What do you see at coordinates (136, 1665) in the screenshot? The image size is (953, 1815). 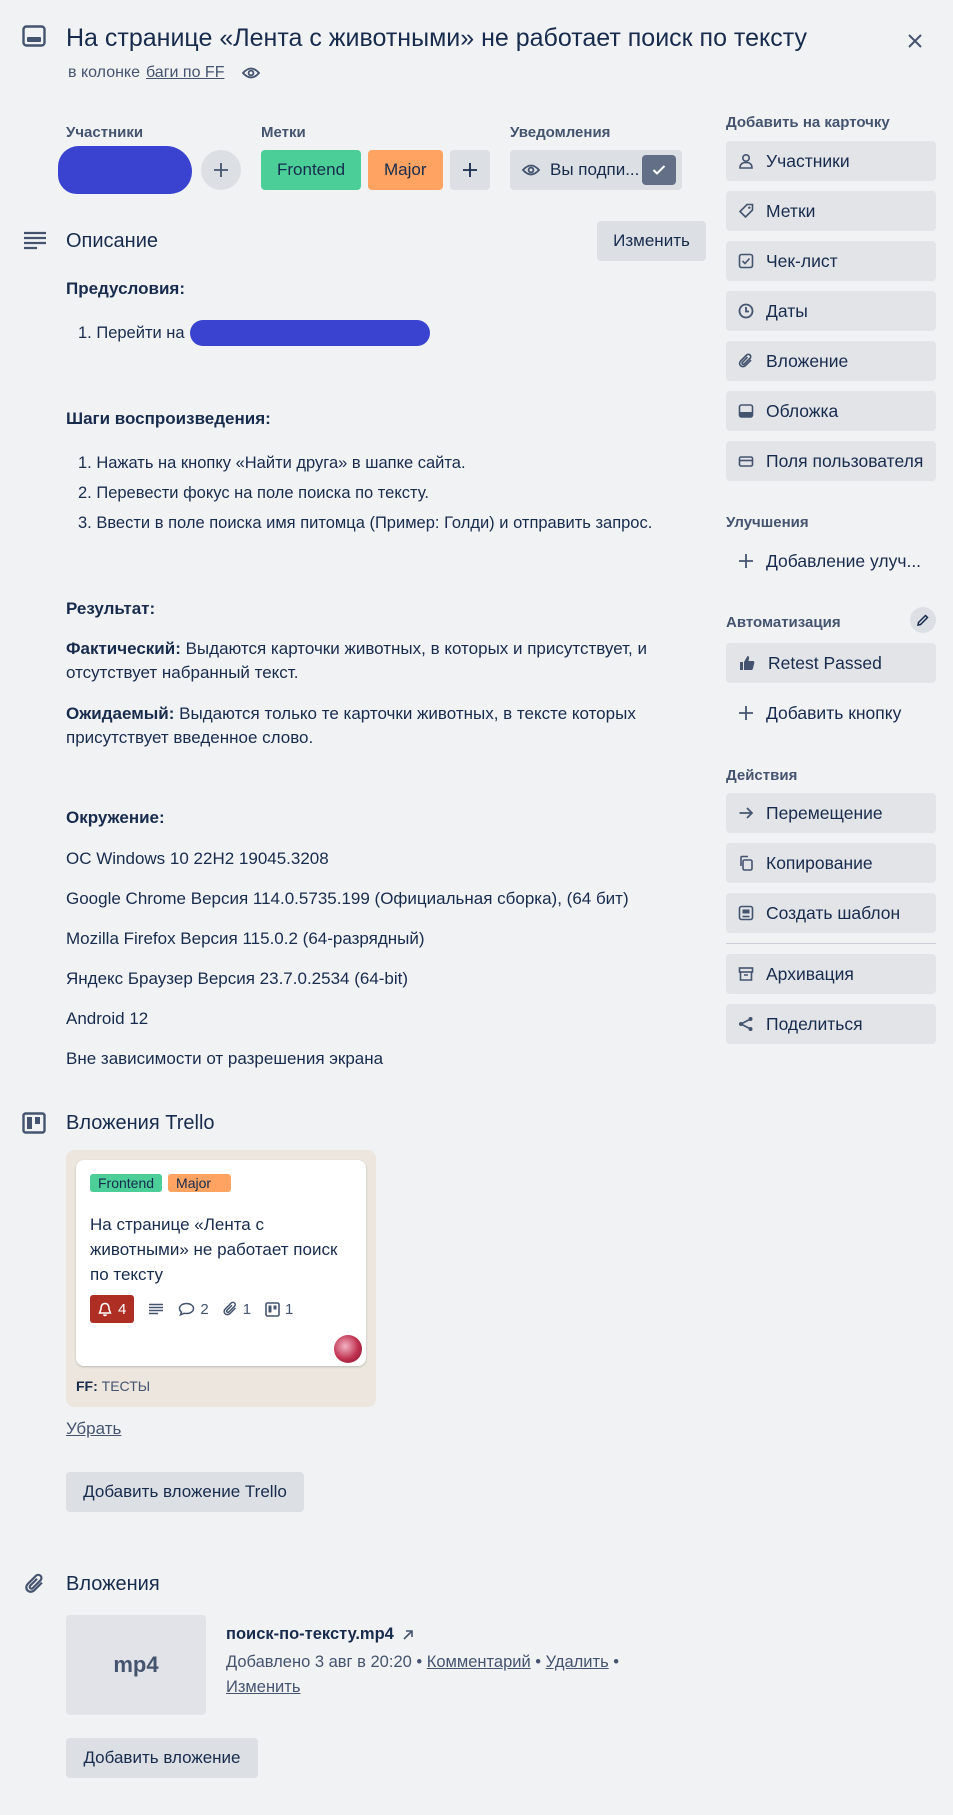 I see `attachment-thumbnail: mp4` at bounding box center [136, 1665].